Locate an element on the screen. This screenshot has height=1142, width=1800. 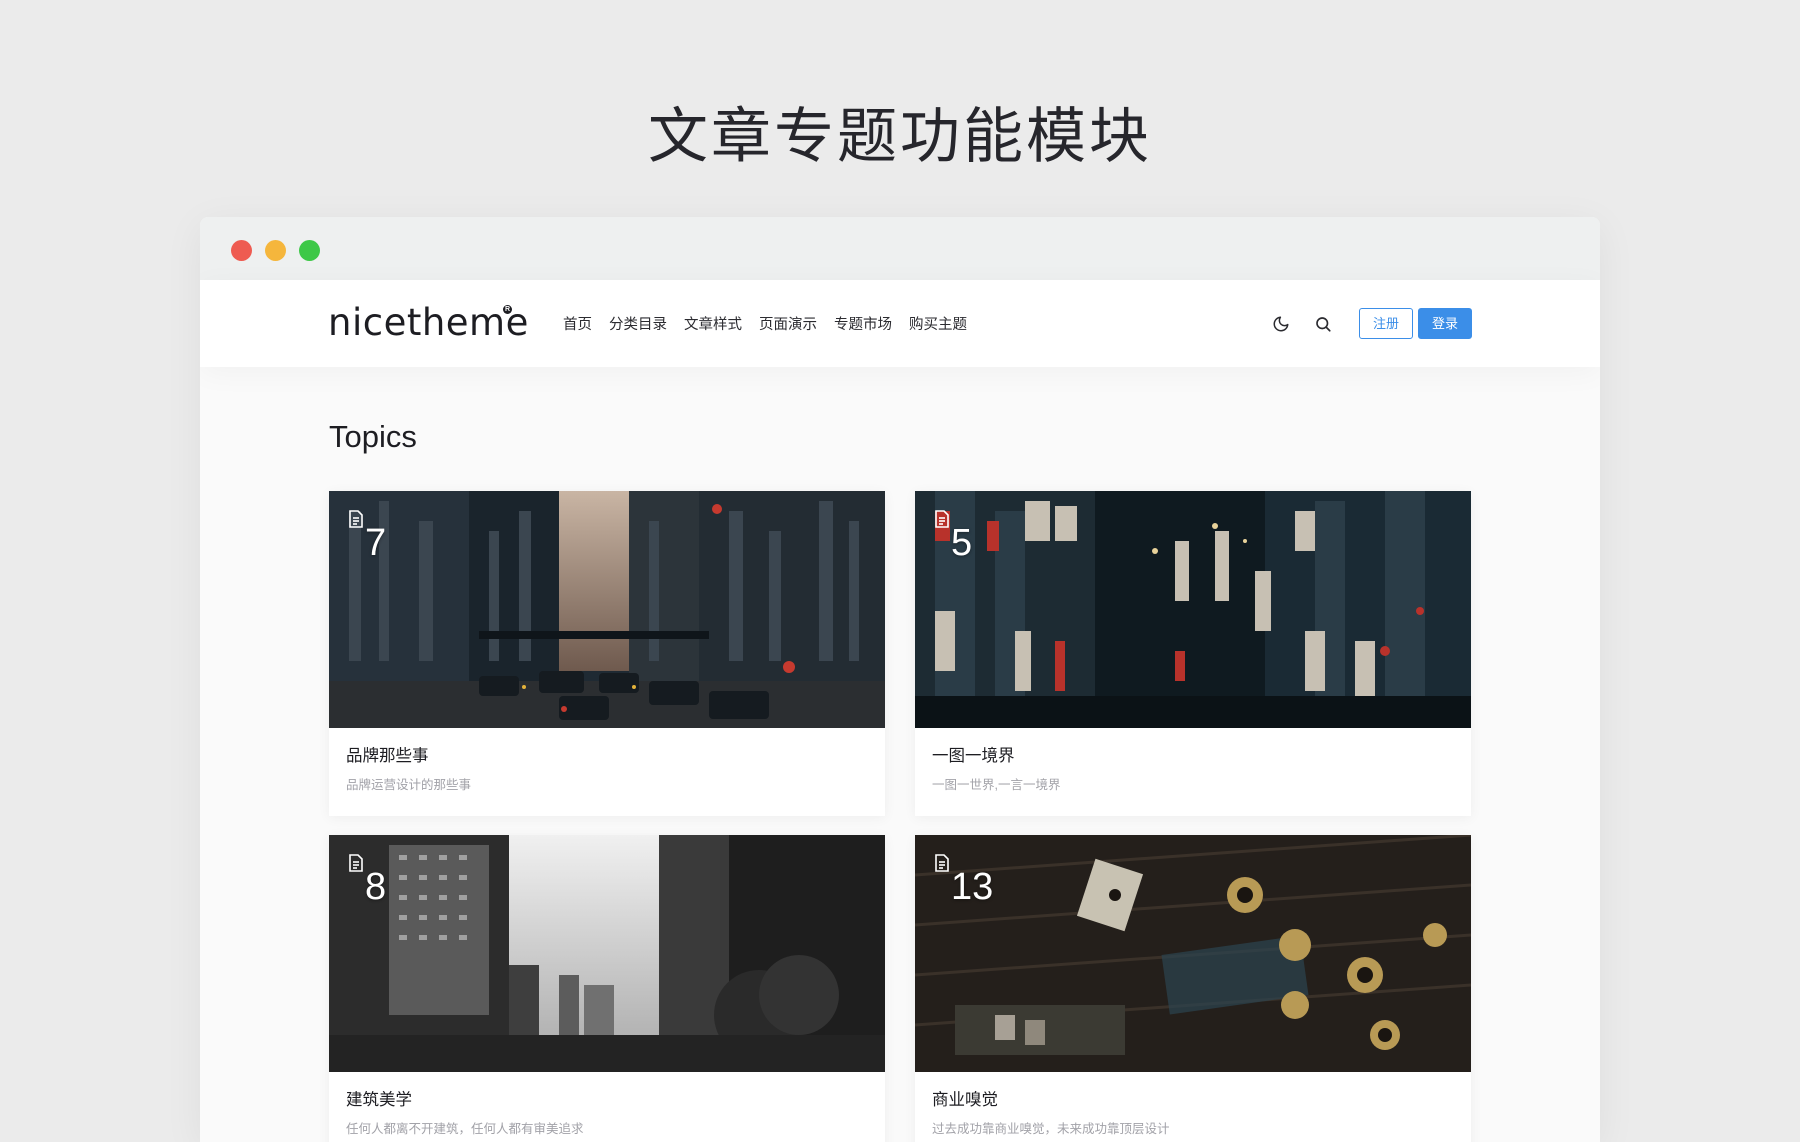
topic-card-body: 品牌那些事 品牌运营设计的那些事 is located at coordinates (607, 772).